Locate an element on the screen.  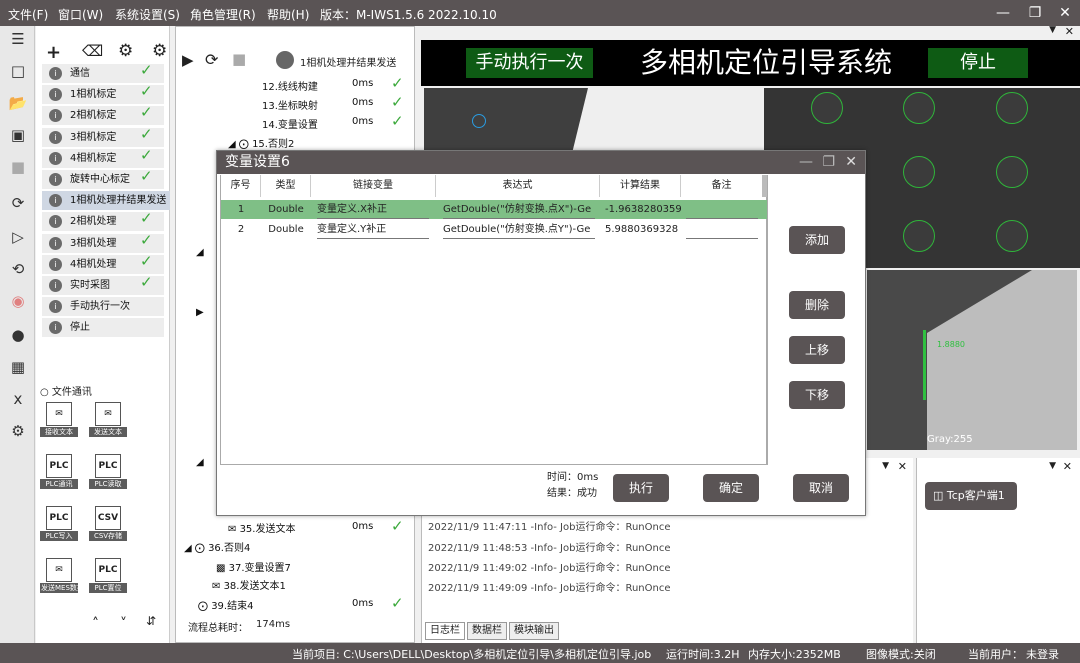
play-icon: ▷ is located at coordinates (18, 237).